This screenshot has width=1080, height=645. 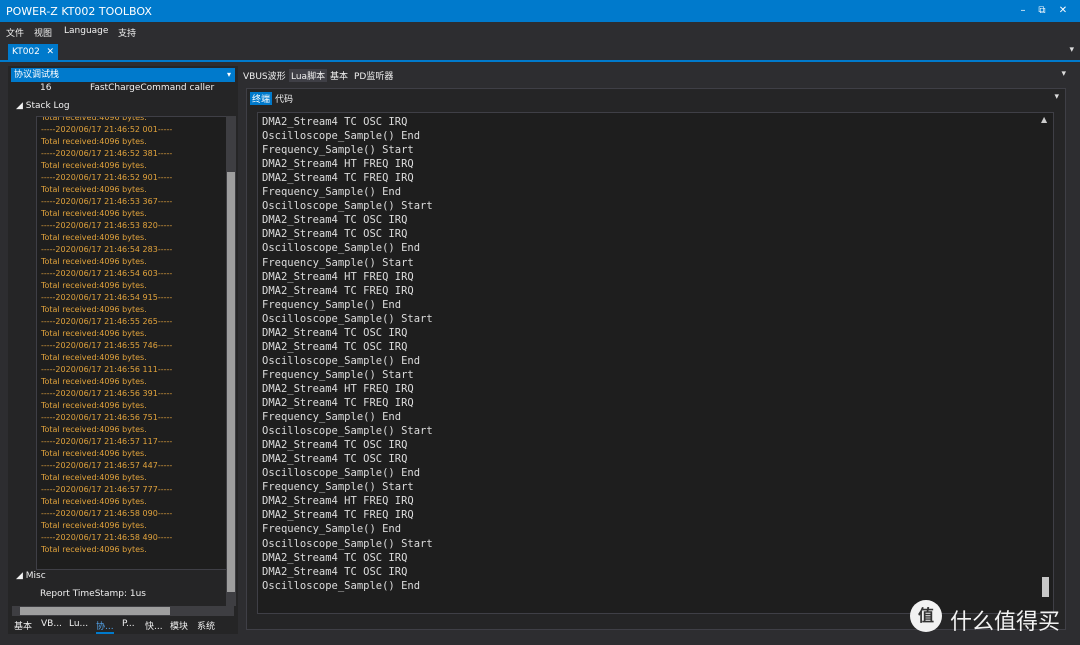 What do you see at coordinates (23, 625) in the screenshot?
I see `tab-basic: 基本` at bounding box center [23, 625].